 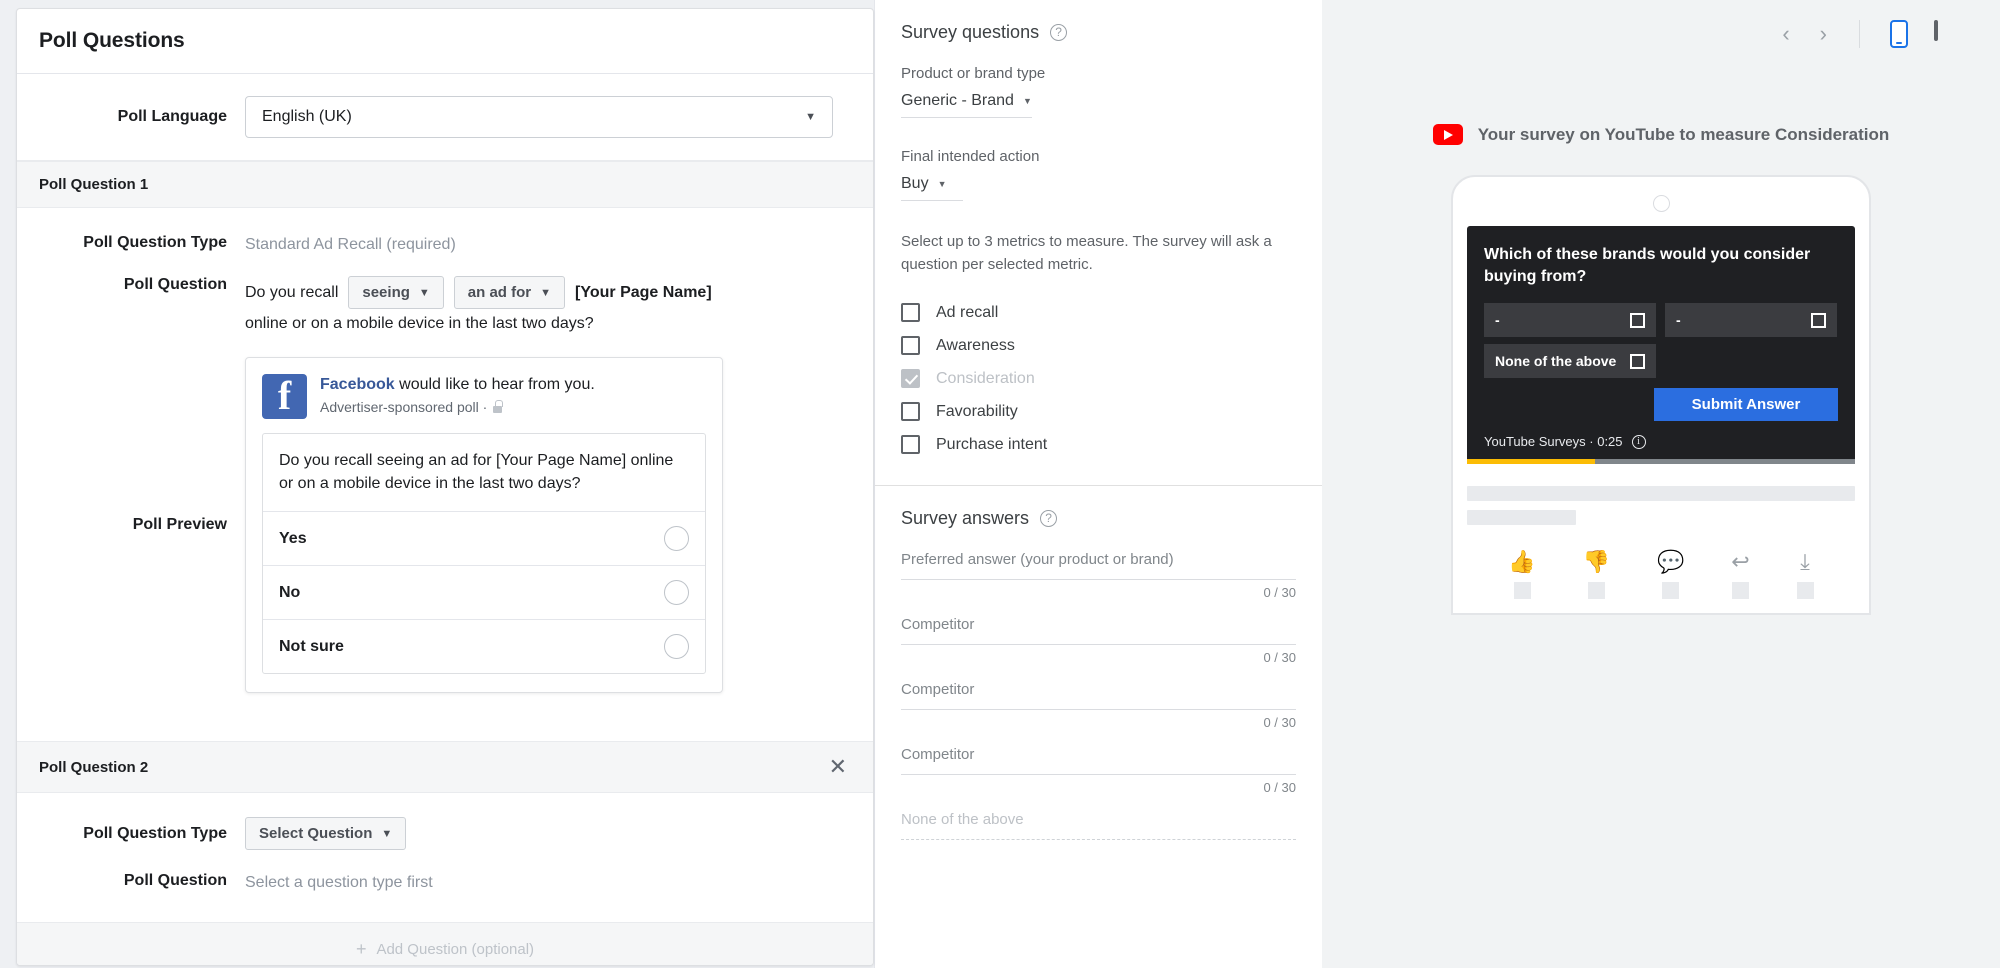 What do you see at coordinates (497, 407) in the screenshot?
I see `lock-icon` at bounding box center [497, 407].